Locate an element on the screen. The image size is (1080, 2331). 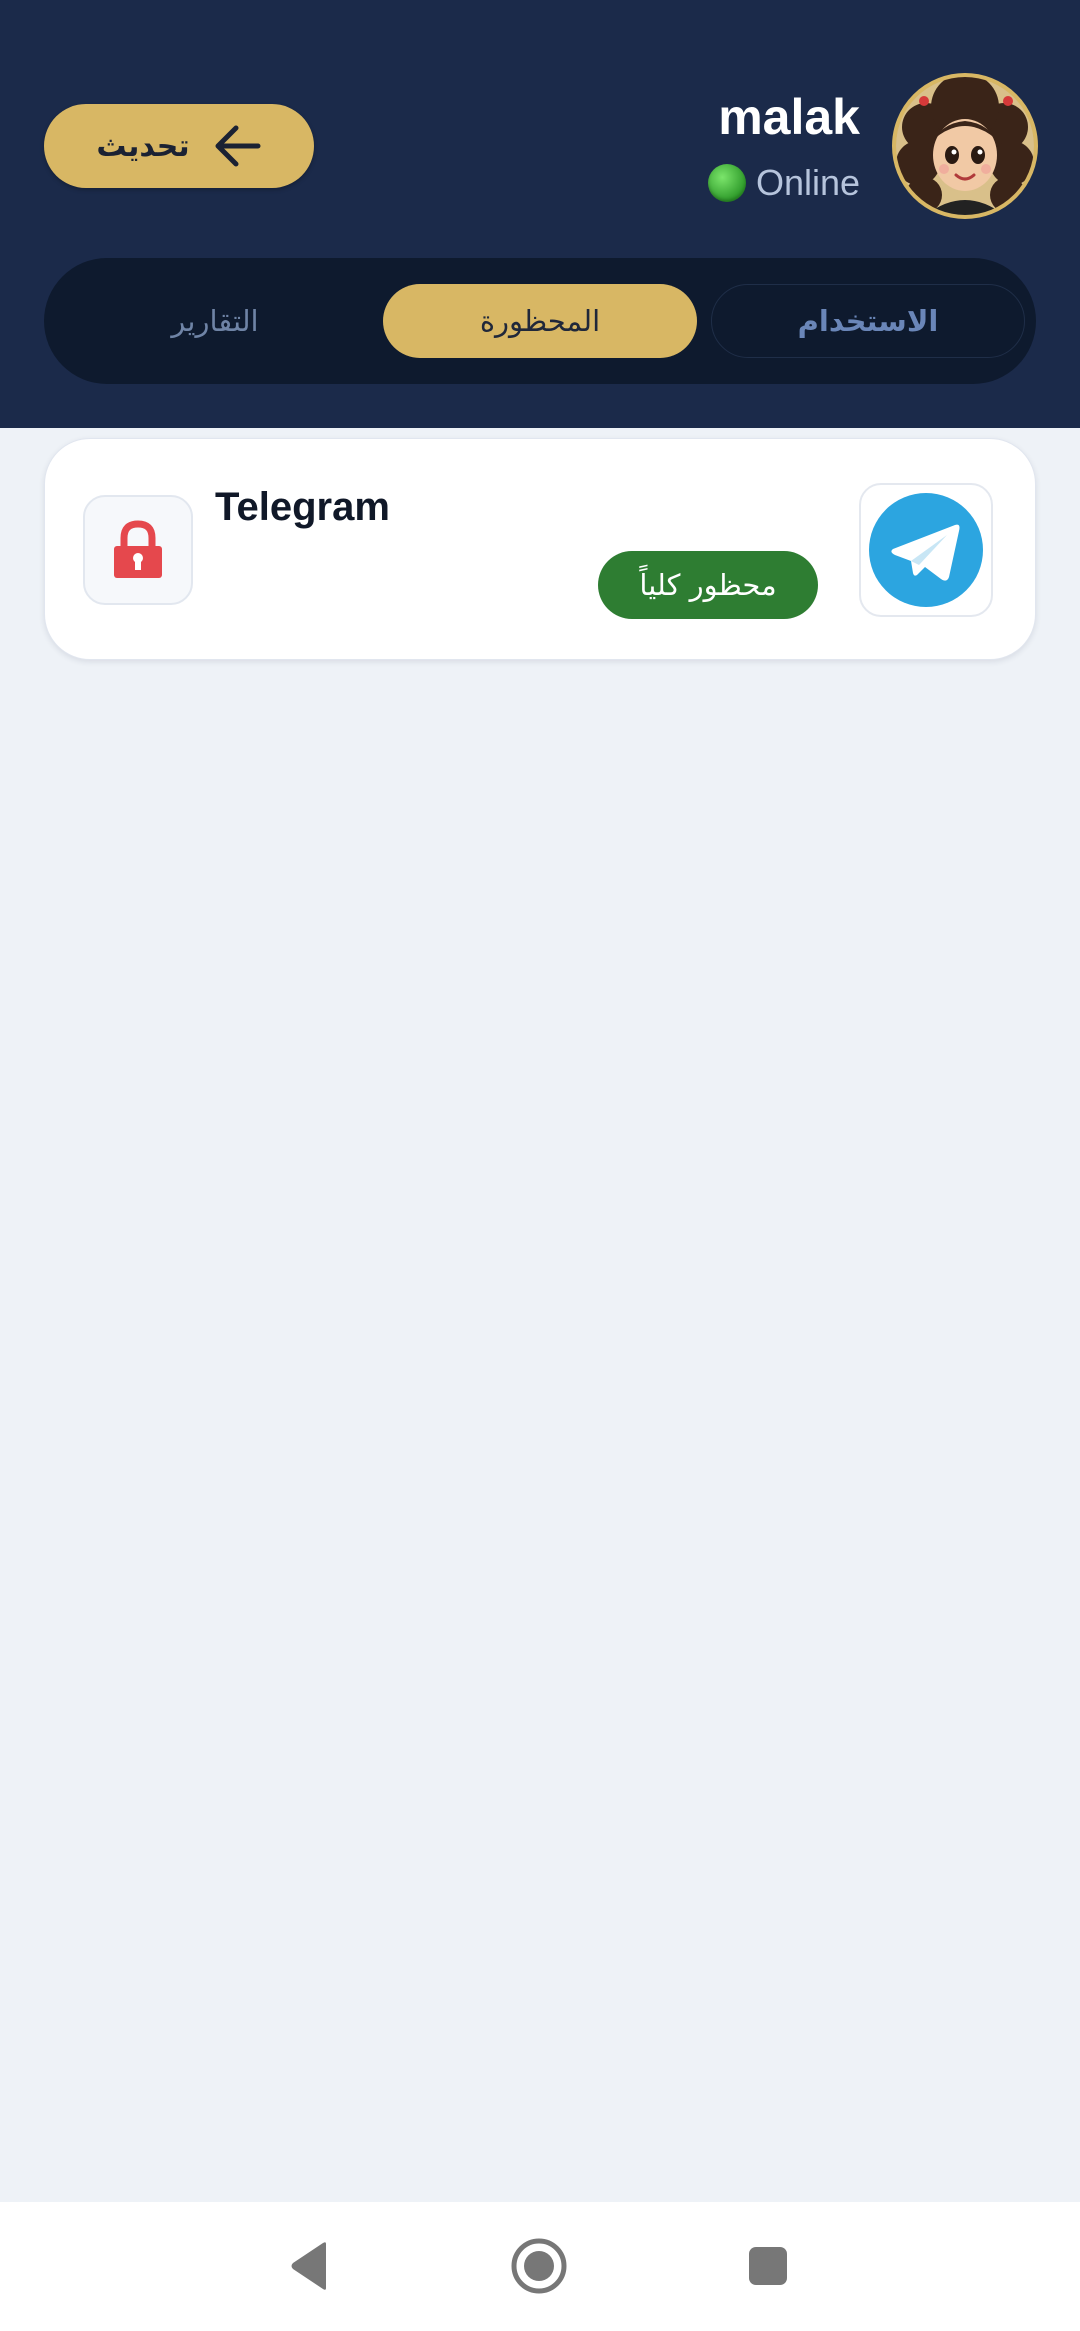
telegram-icon is located at coordinates (926, 550).